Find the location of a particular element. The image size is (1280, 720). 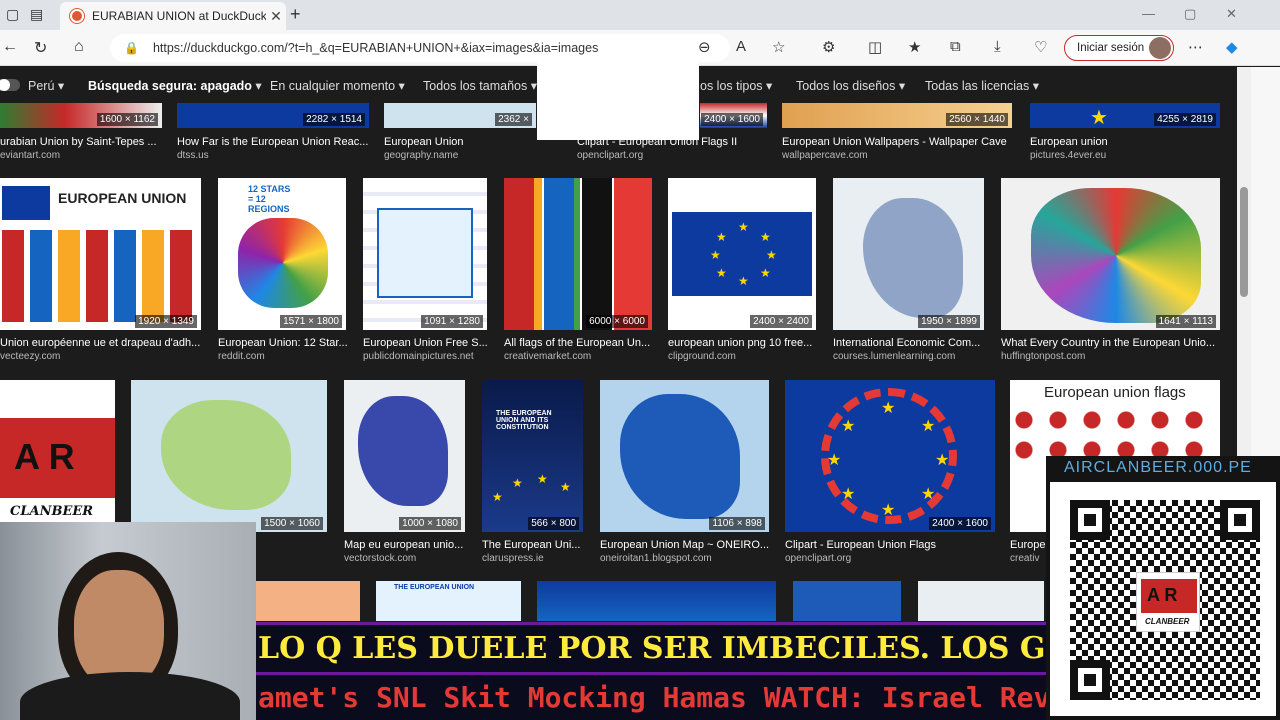

filter-time: En cualquier momento ▾ is located at coordinates (337, 85).